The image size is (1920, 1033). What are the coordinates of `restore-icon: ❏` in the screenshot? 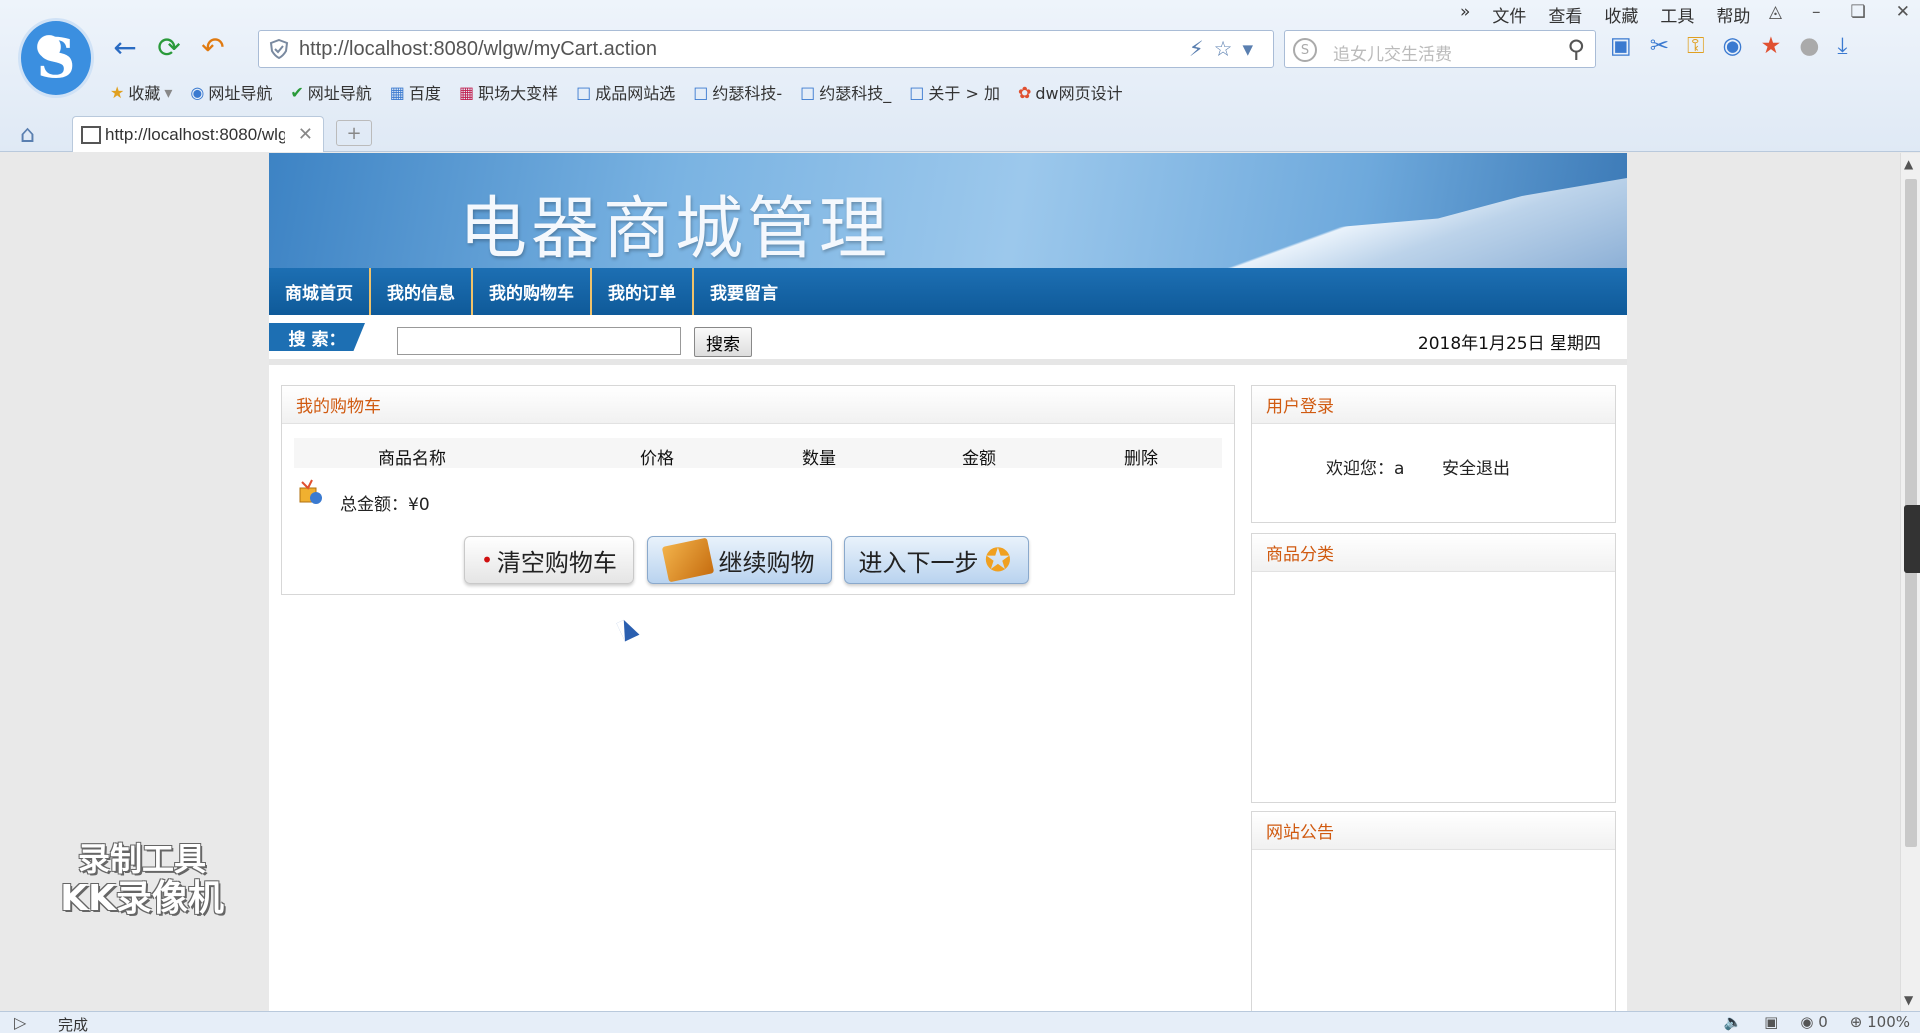 It's located at (1858, 12).